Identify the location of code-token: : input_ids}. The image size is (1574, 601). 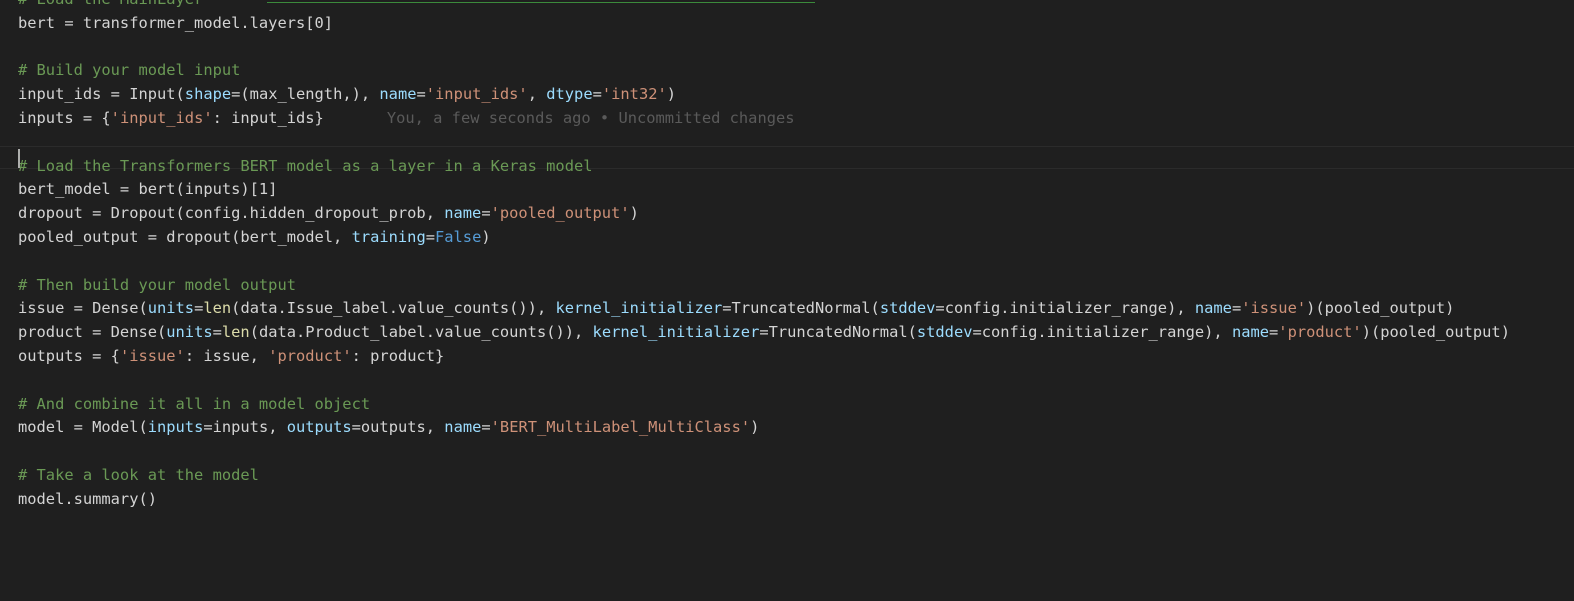
(268, 117).